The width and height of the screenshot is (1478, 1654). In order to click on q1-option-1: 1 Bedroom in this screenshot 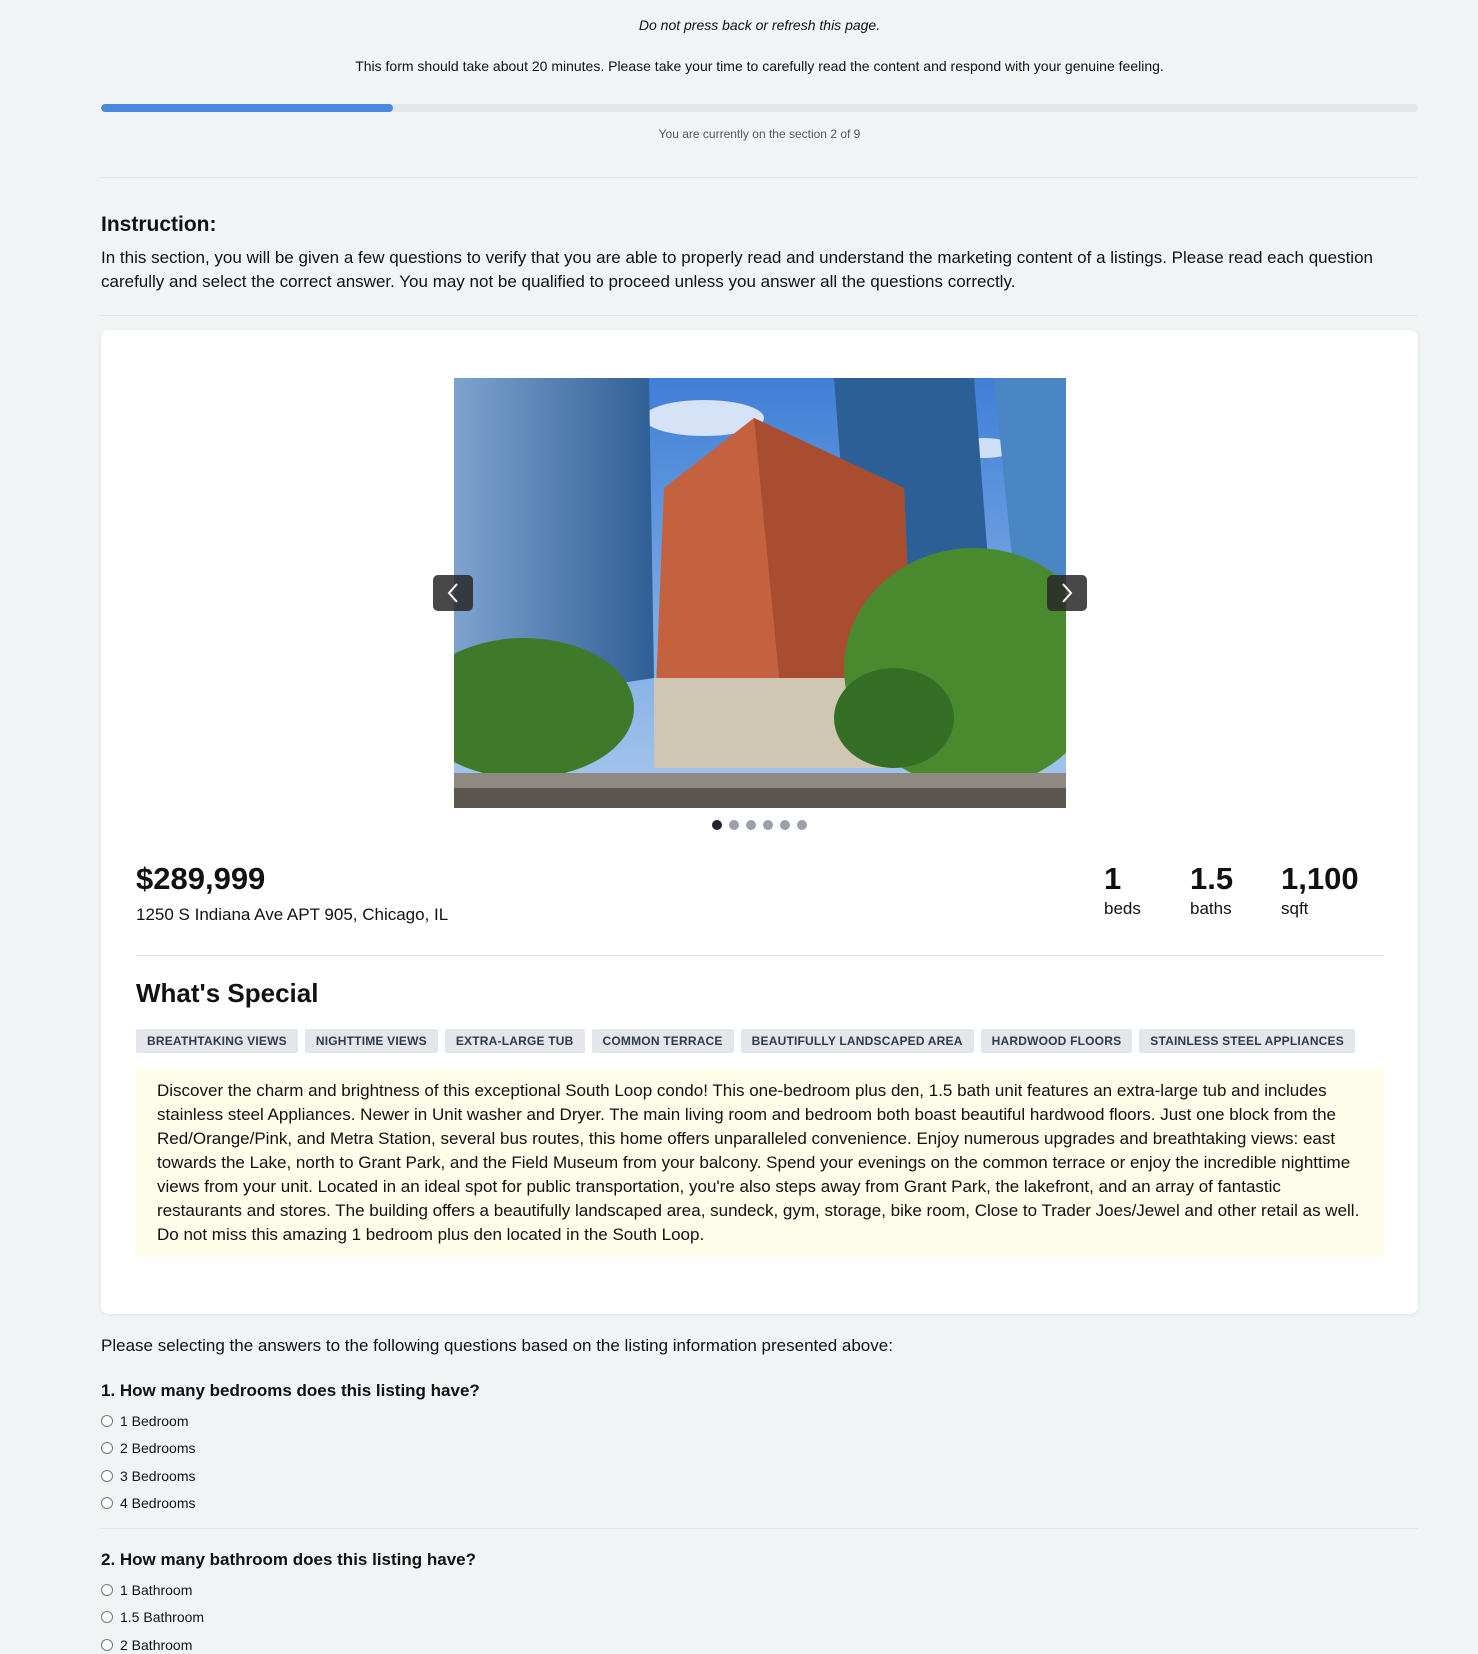, I will do `click(144, 1421)`.